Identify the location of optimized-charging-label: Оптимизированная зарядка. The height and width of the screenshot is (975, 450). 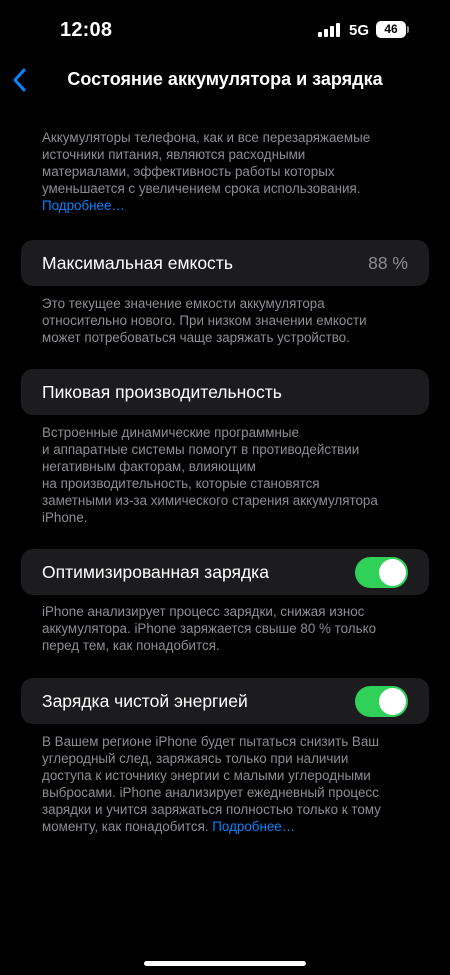
(155, 572).